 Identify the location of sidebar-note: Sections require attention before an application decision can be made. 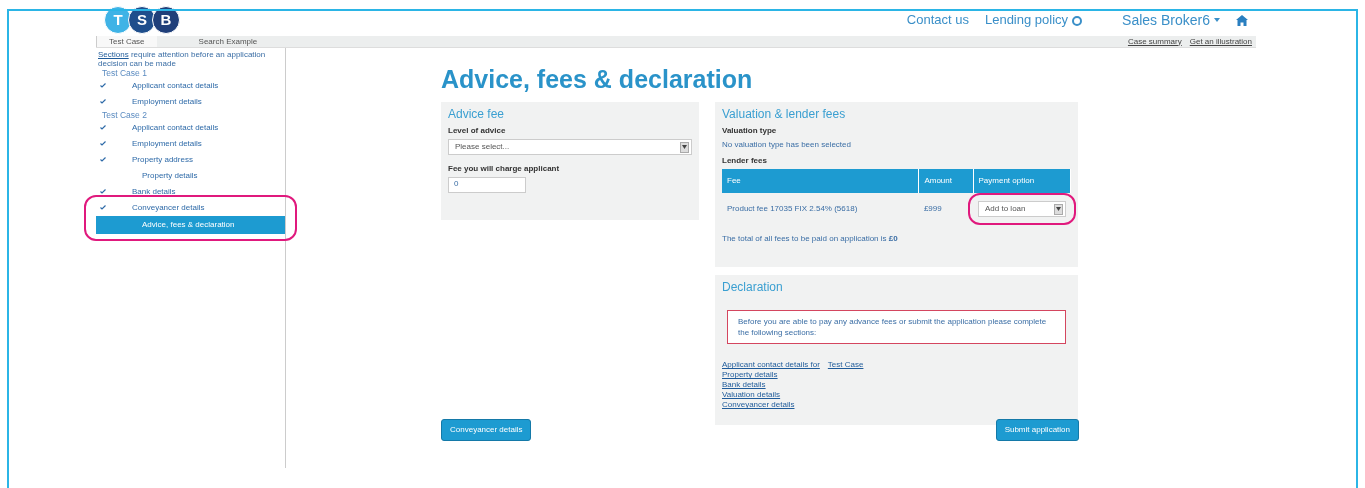
(182, 59).